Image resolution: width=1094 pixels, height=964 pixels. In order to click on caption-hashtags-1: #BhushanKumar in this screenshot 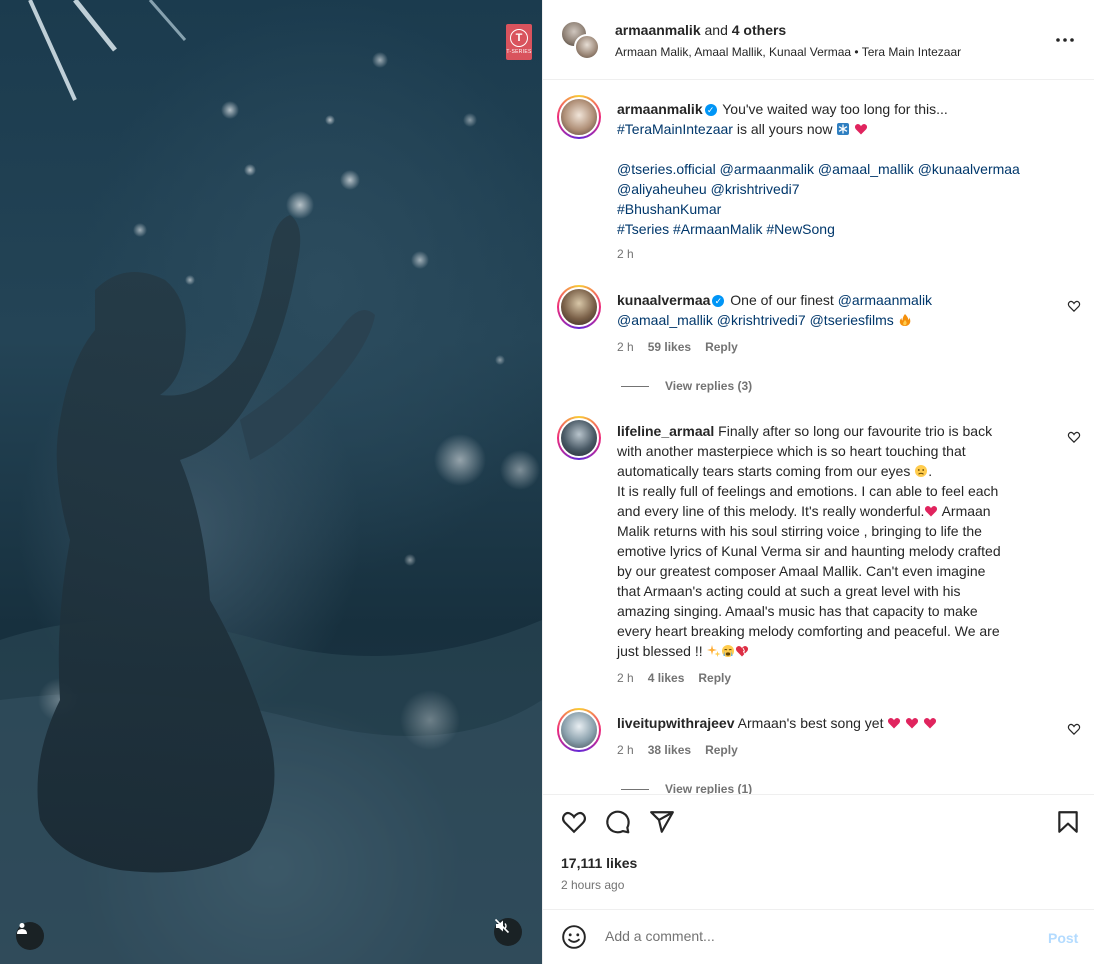, I will do `click(836, 209)`.